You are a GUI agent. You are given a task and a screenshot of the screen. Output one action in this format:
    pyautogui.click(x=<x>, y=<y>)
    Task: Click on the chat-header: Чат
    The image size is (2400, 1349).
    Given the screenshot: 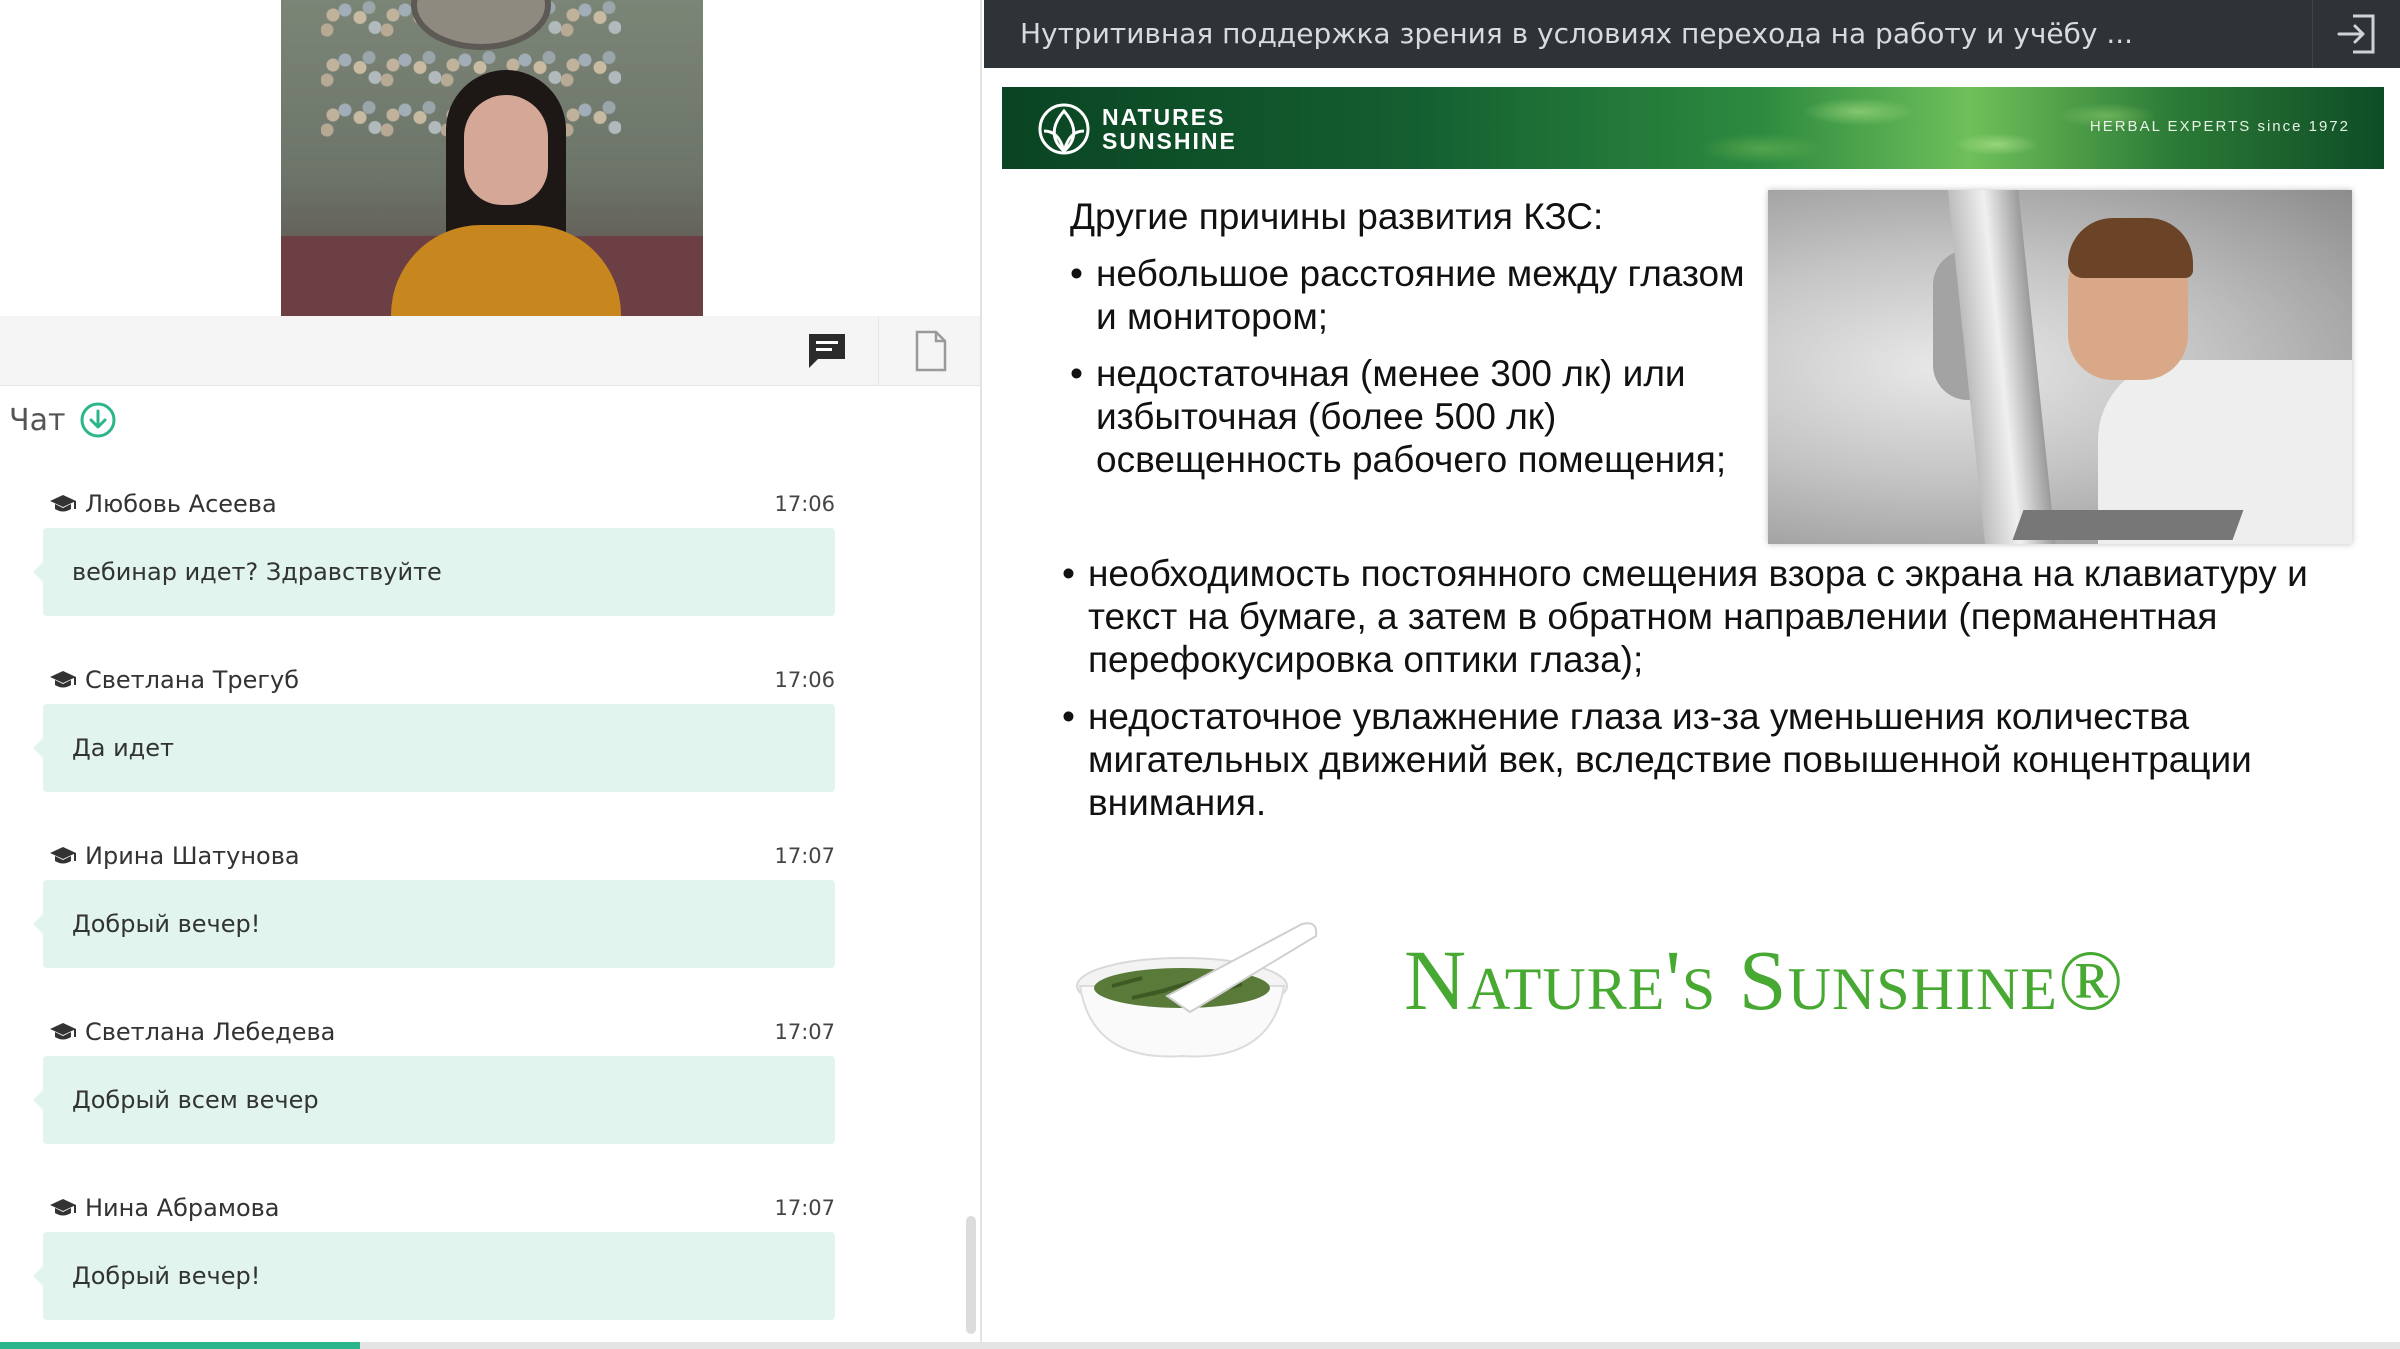 What is the action you would take?
    pyautogui.click(x=63, y=420)
    